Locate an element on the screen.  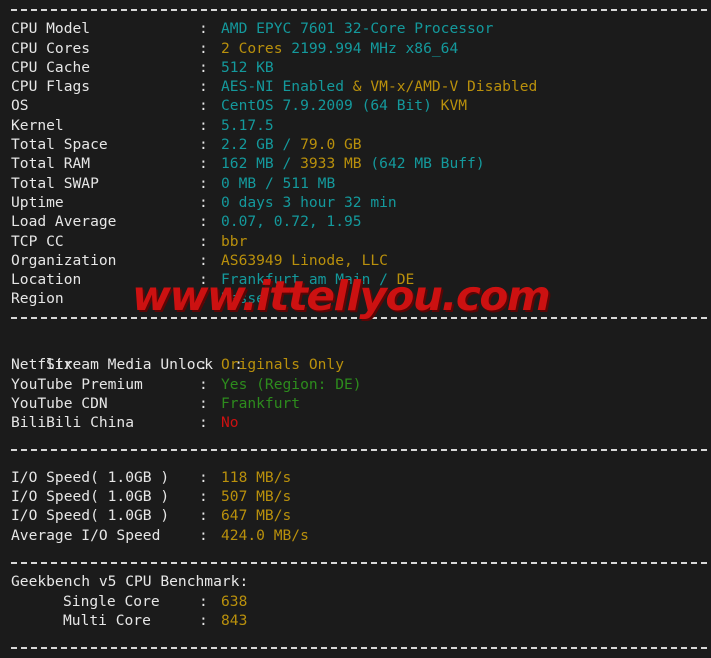
row-value: 0 days 3 hour 32 min is located at coordinates (309, 202).